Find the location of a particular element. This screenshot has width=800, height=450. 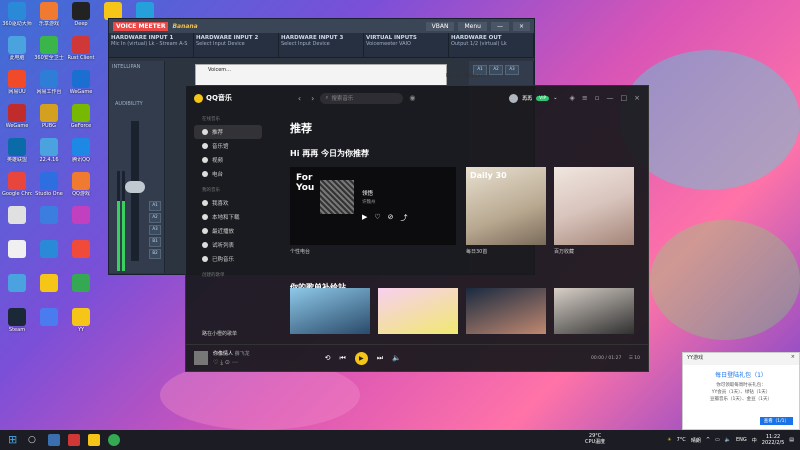

qq-titlebar: QQ音乐 ‹ › ⌕ 搜索音乐 ◉ 再再 VIP ⌄ ◈ ≡ ▫ — □ × is located at coordinates (417, 98).